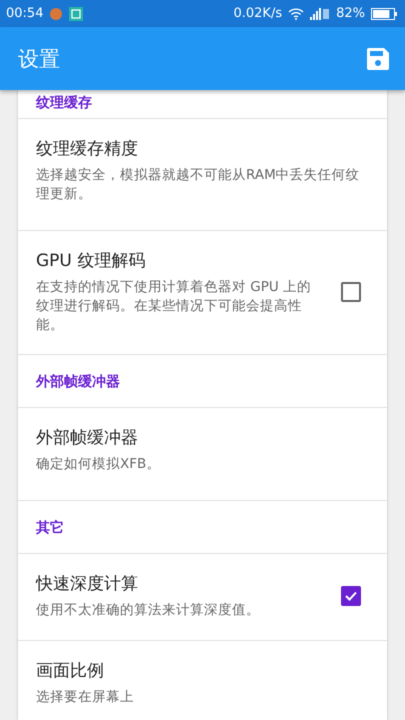  Describe the element at coordinates (384, 14) in the screenshot. I see `battery-icon` at that location.